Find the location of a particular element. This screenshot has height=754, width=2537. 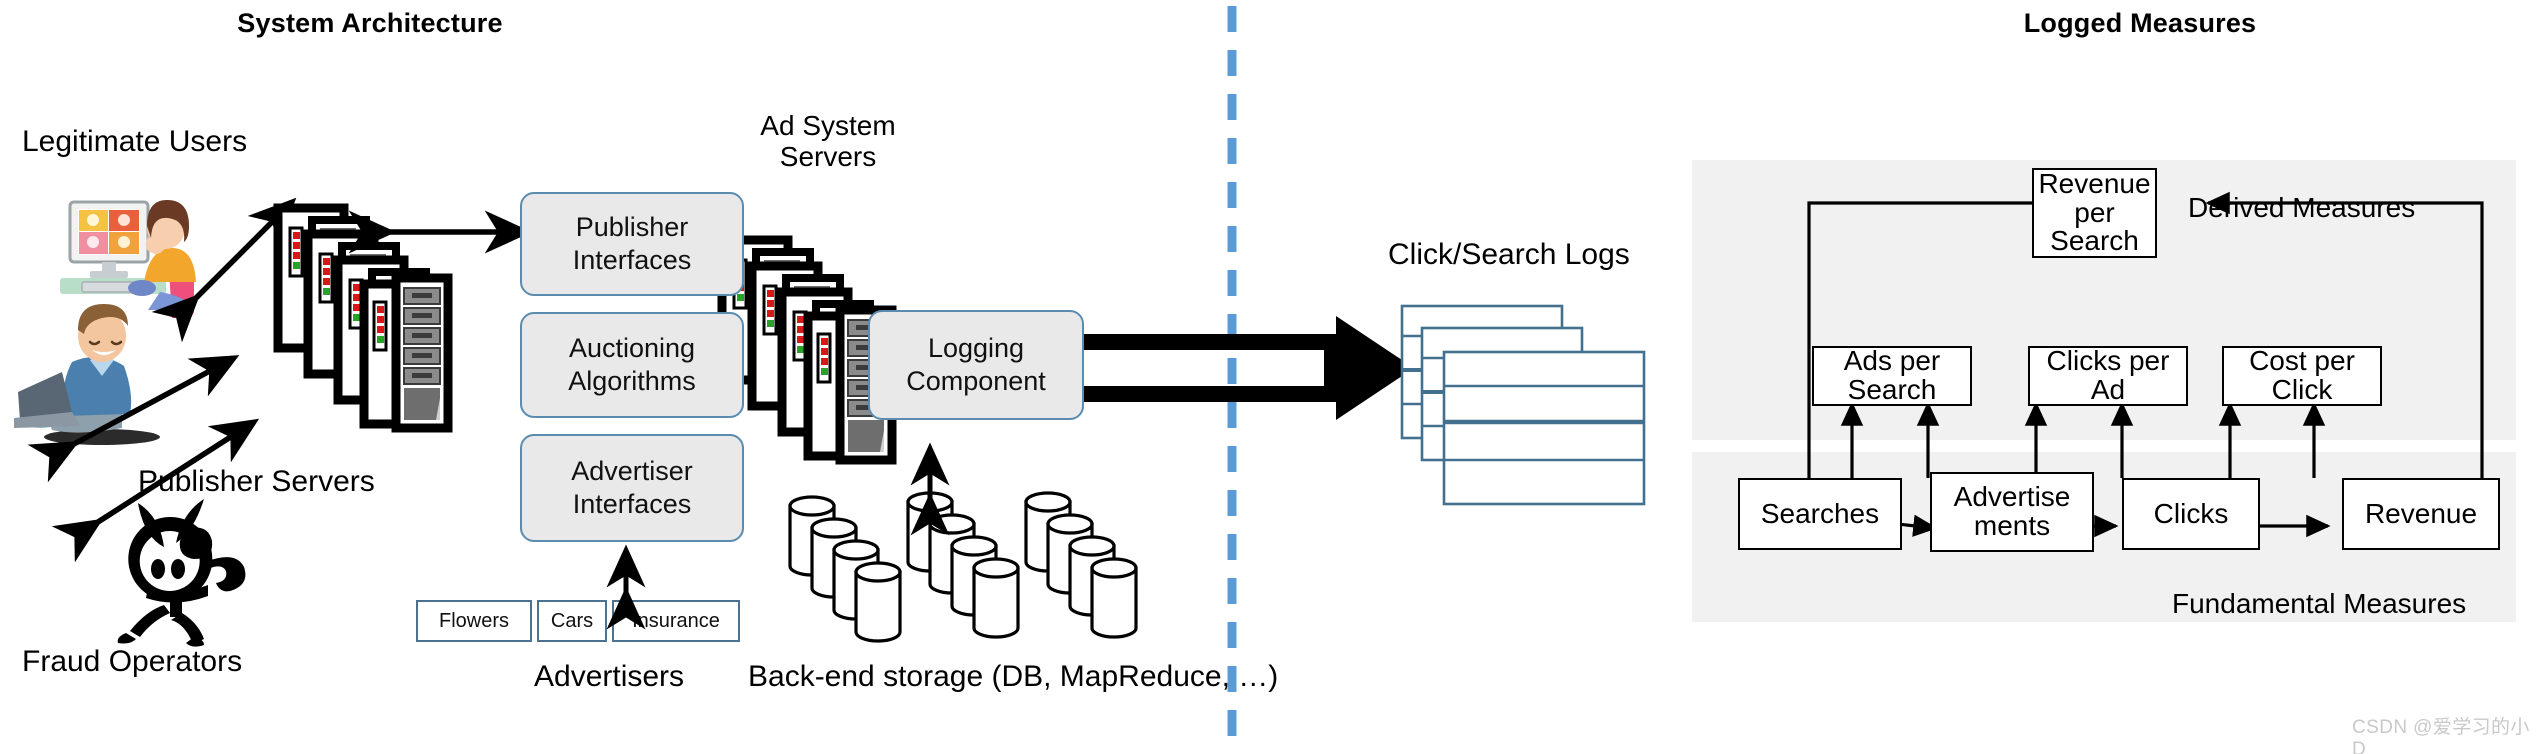

right-section-title: Logged Measures is located at coordinates (2140, 23).